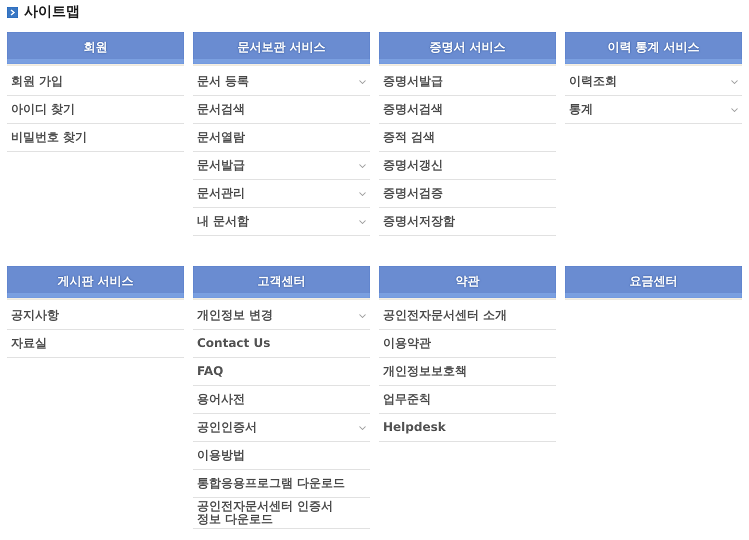  Describe the element at coordinates (95, 110) in the screenshot. I see `sitemap-link: 아이디 찾기` at that location.